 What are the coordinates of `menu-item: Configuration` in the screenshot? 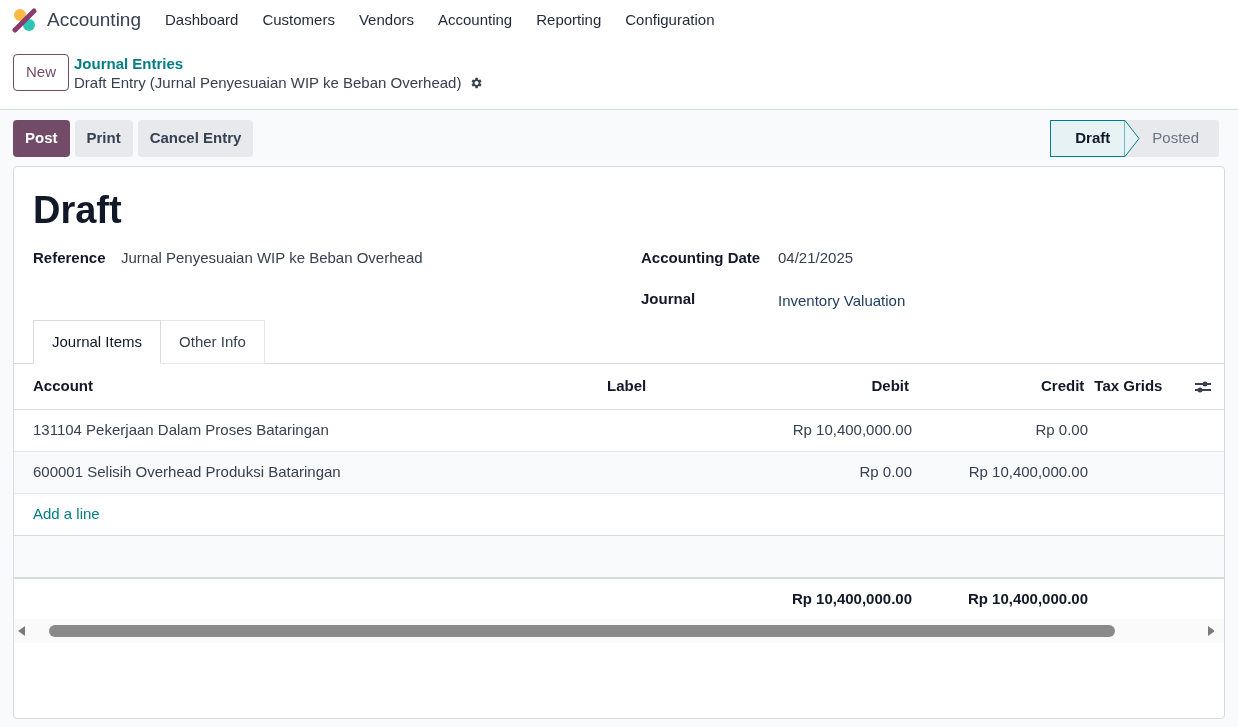 It's located at (670, 20).